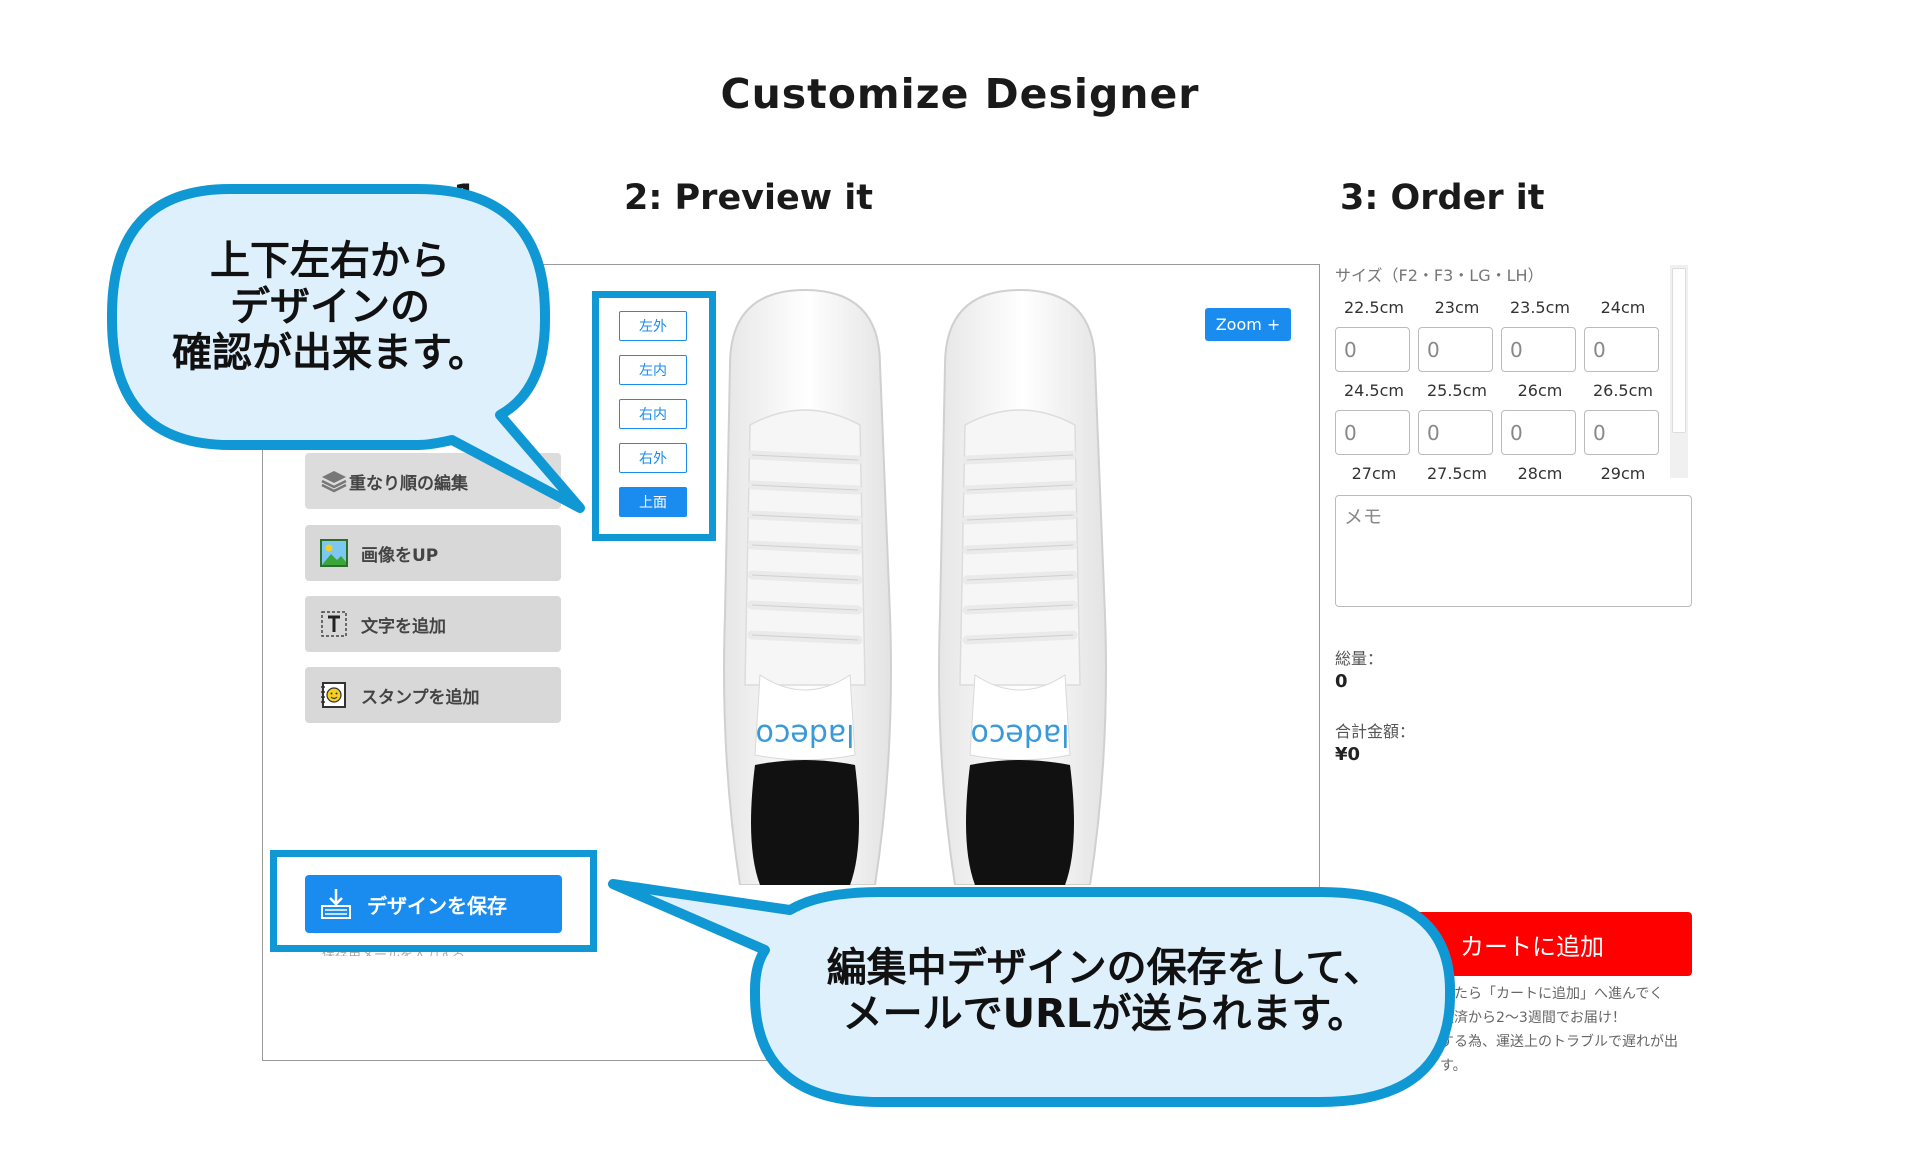 The height and width of the screenshot is (1173, 1920). What do you see at coordinates (334, 553) in the screenshot?
I see `image-icon` at bounding box center [334, 553].